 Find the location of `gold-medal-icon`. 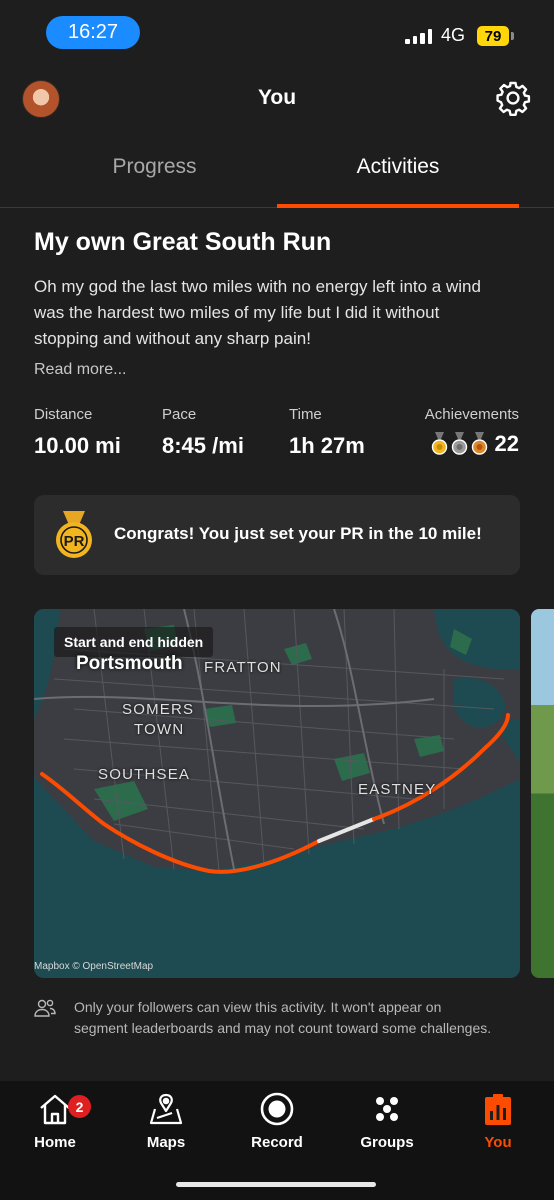

gold-medal-icon is located at coordinates (439, 443).